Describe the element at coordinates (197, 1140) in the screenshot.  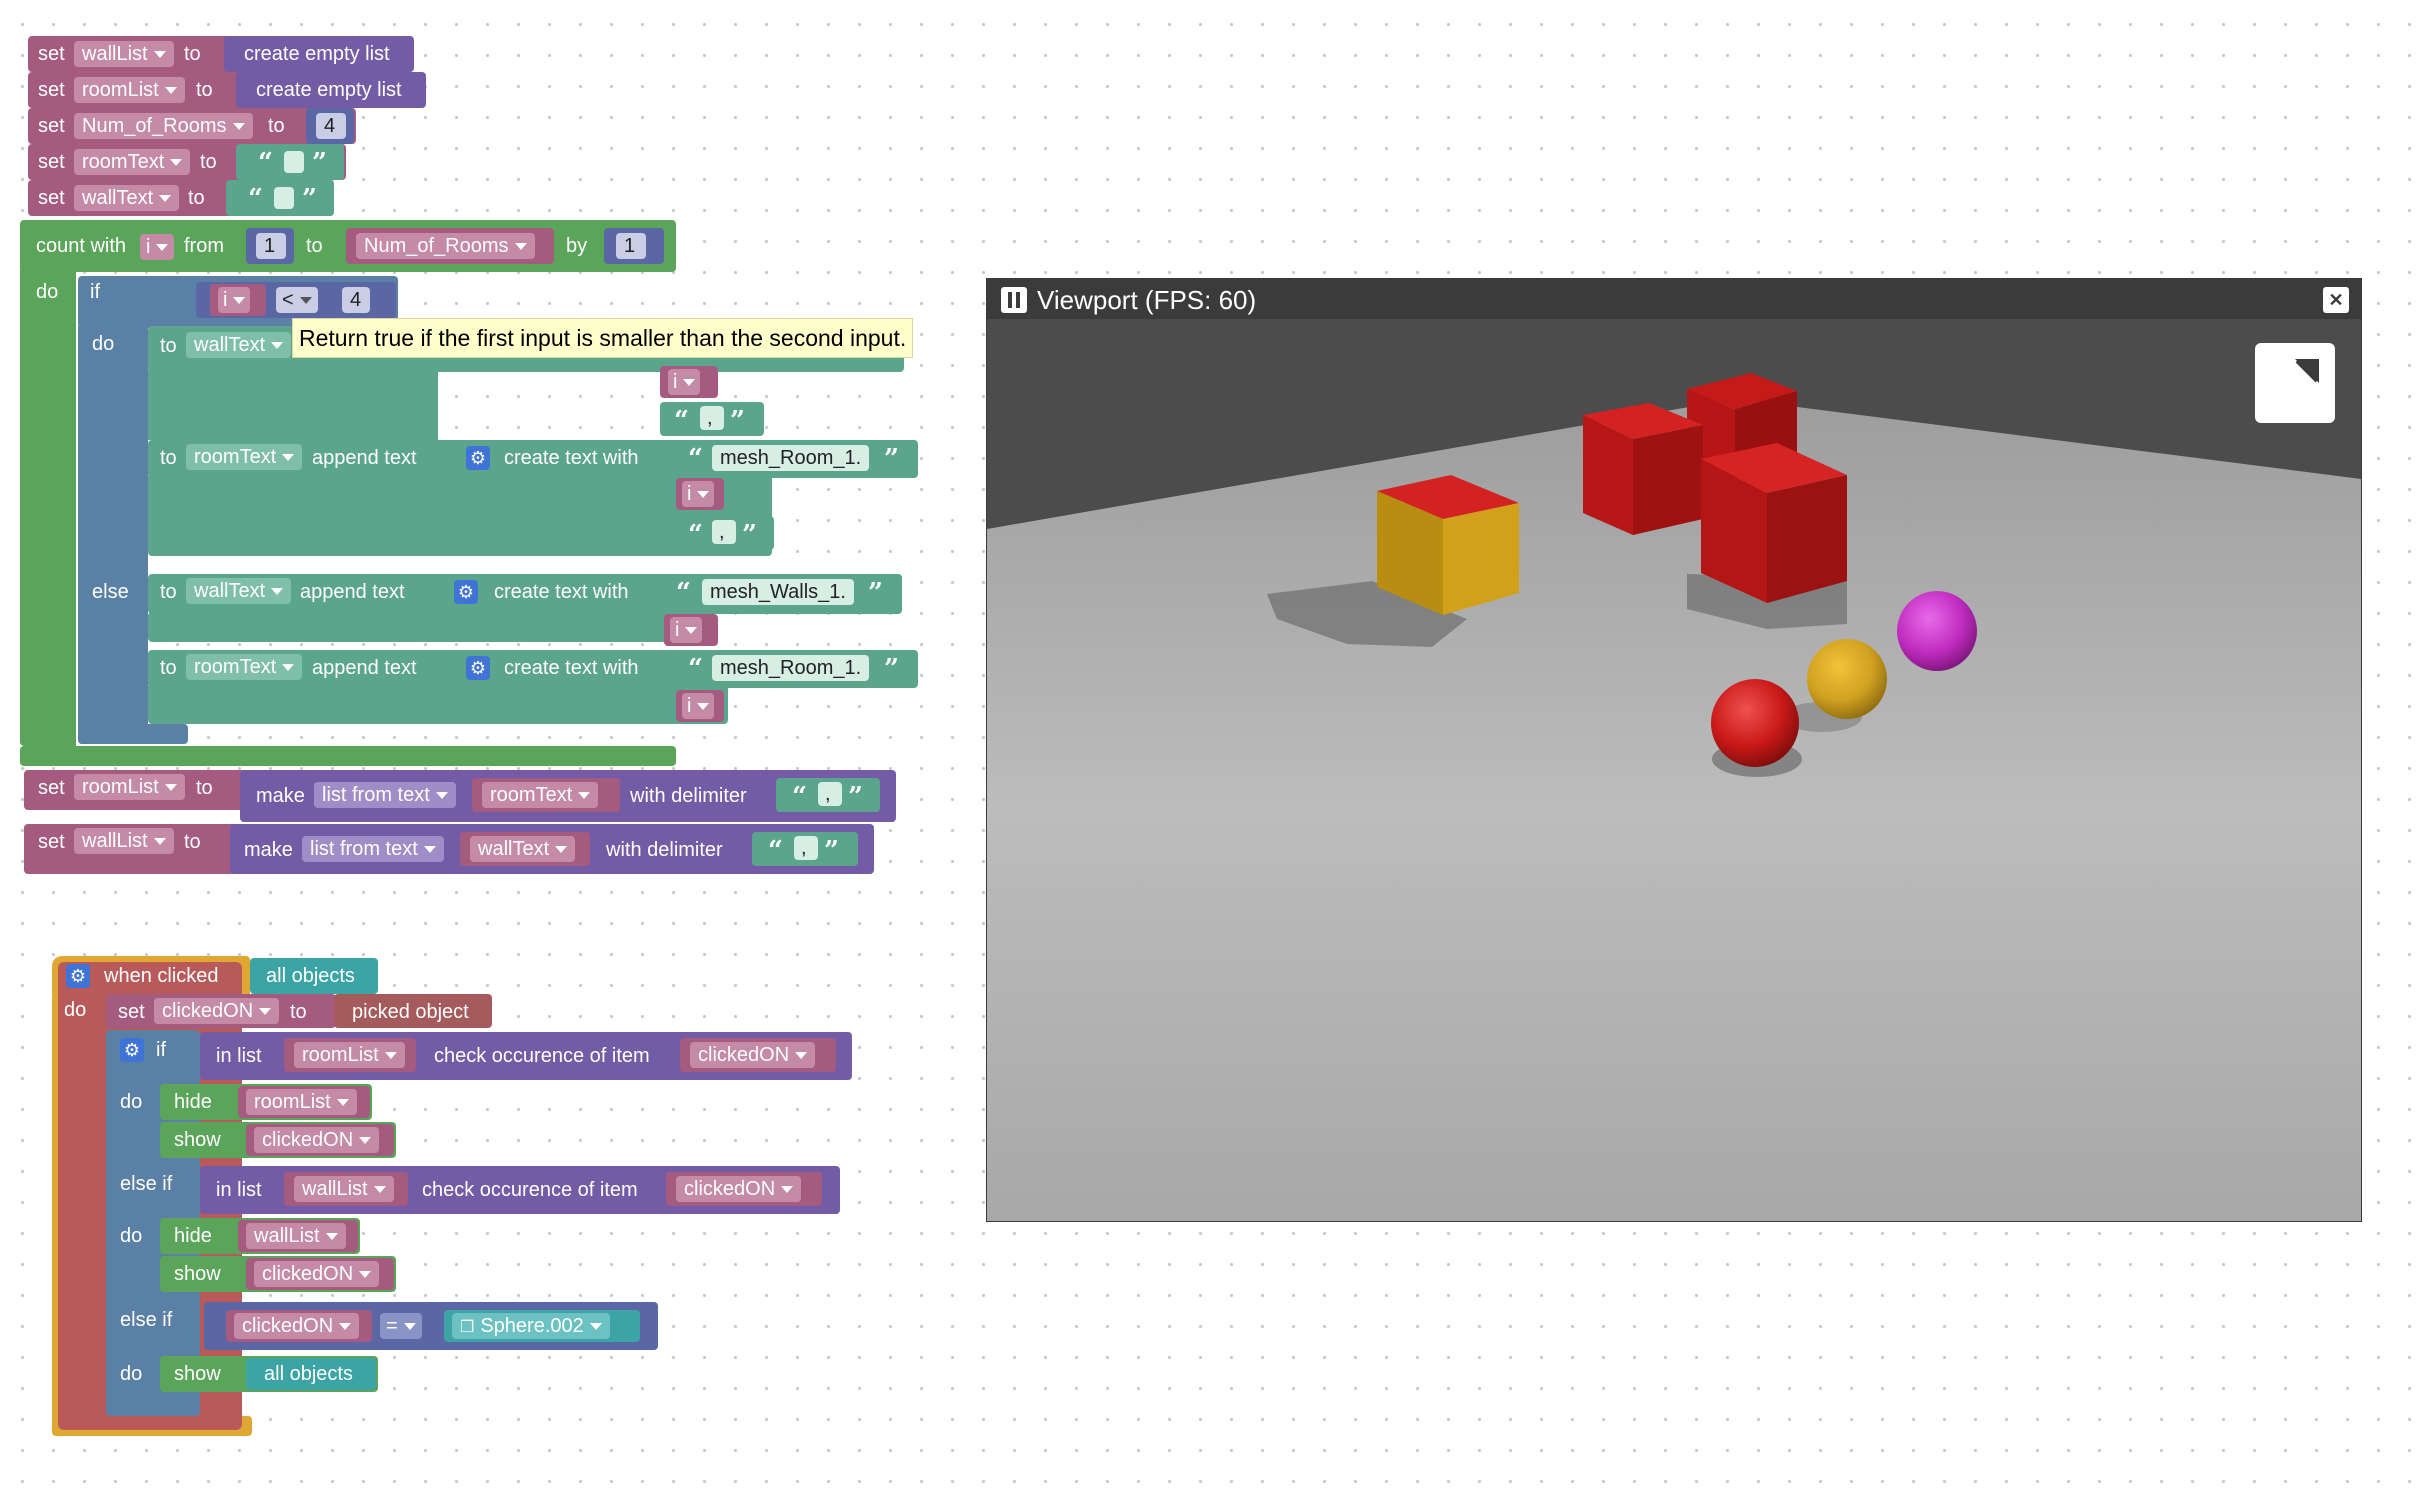
I see `show-keyword: show` at that location.